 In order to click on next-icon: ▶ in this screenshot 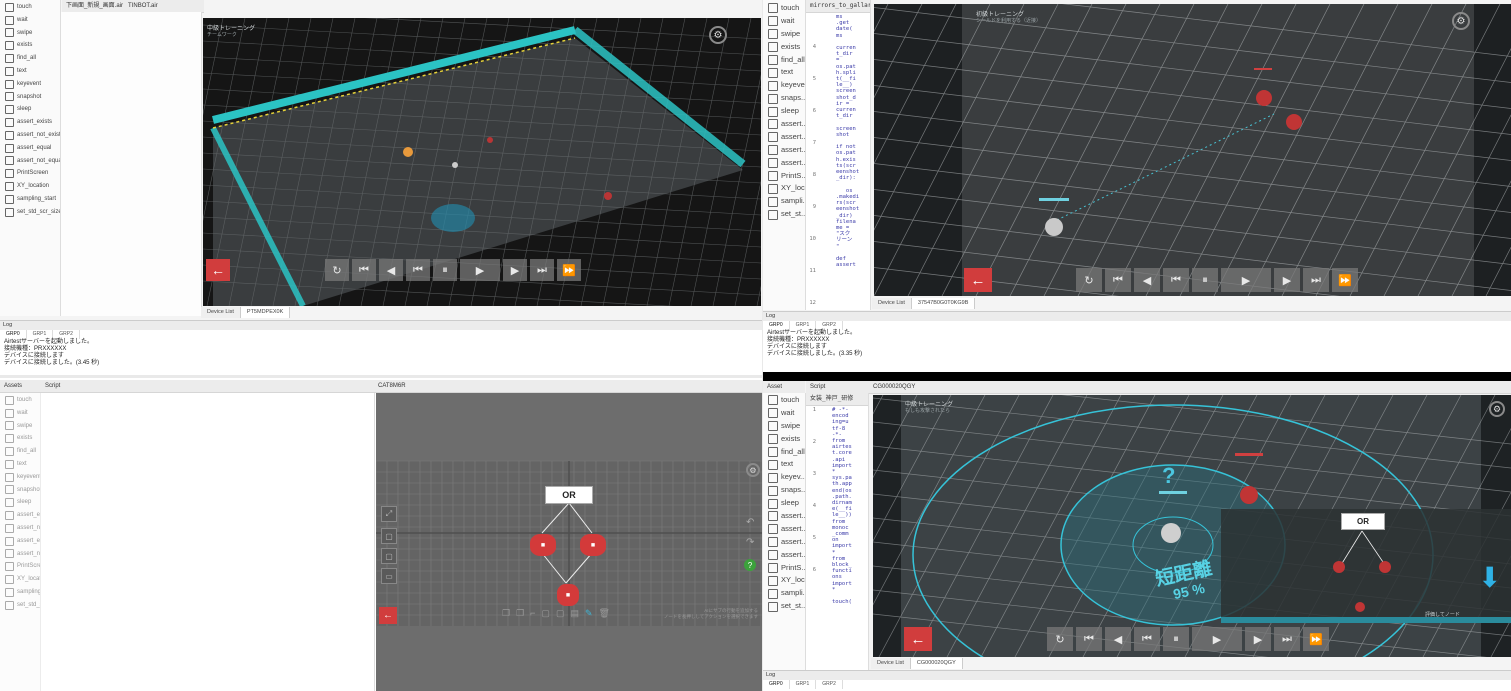, I will do `click(515, 270)`.